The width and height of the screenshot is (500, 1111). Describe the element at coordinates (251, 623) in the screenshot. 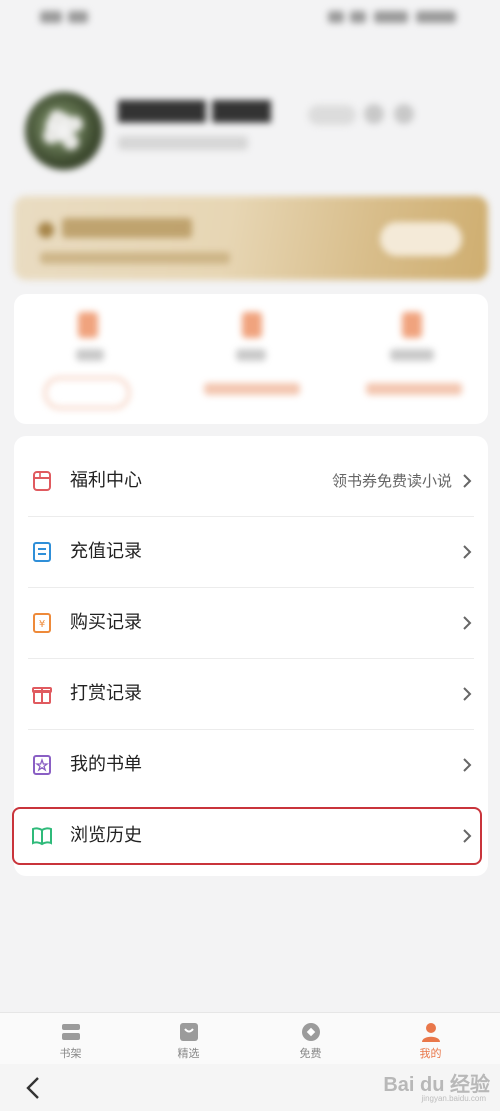

I see `menu-item-purchase-records: ¥ 购买记录` at that location.